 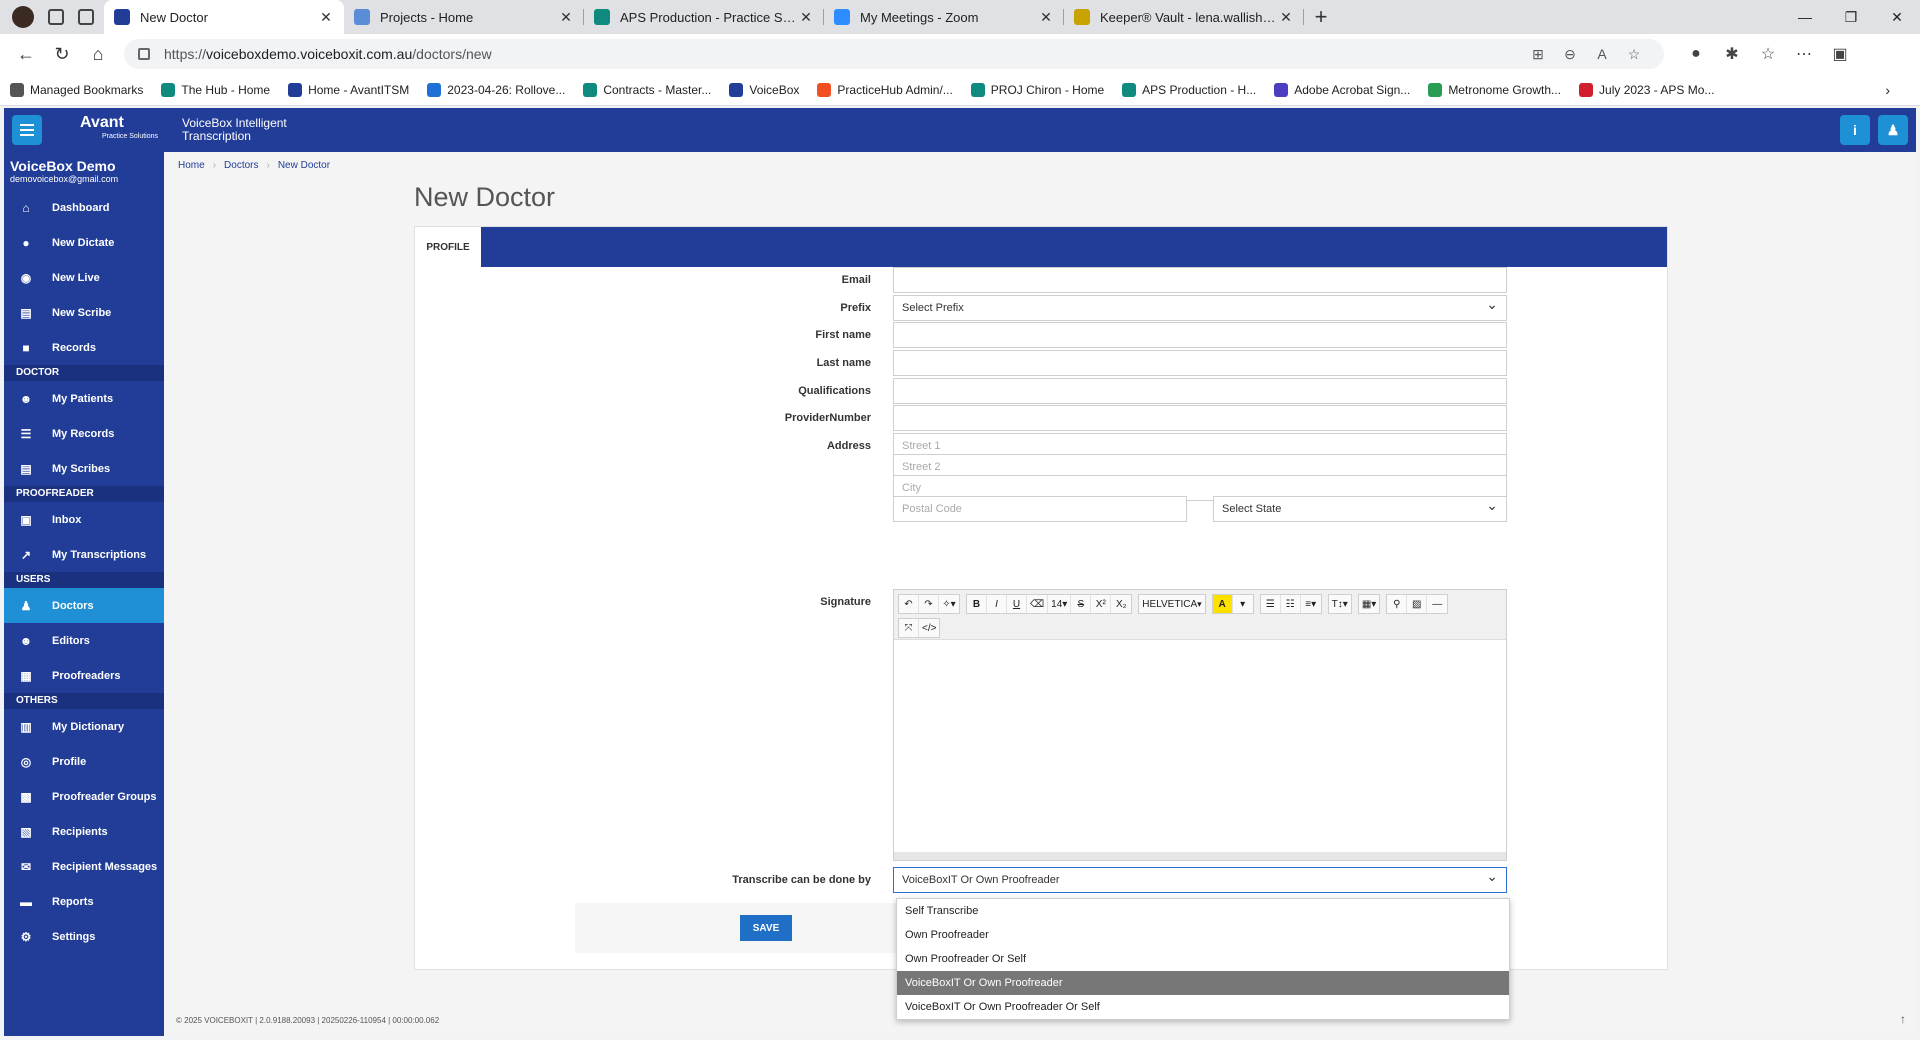 What do you see at coordinates (1200, 856) in the screenshot?
I see `editor-resize-handle` at bounding box center [1200, 856].